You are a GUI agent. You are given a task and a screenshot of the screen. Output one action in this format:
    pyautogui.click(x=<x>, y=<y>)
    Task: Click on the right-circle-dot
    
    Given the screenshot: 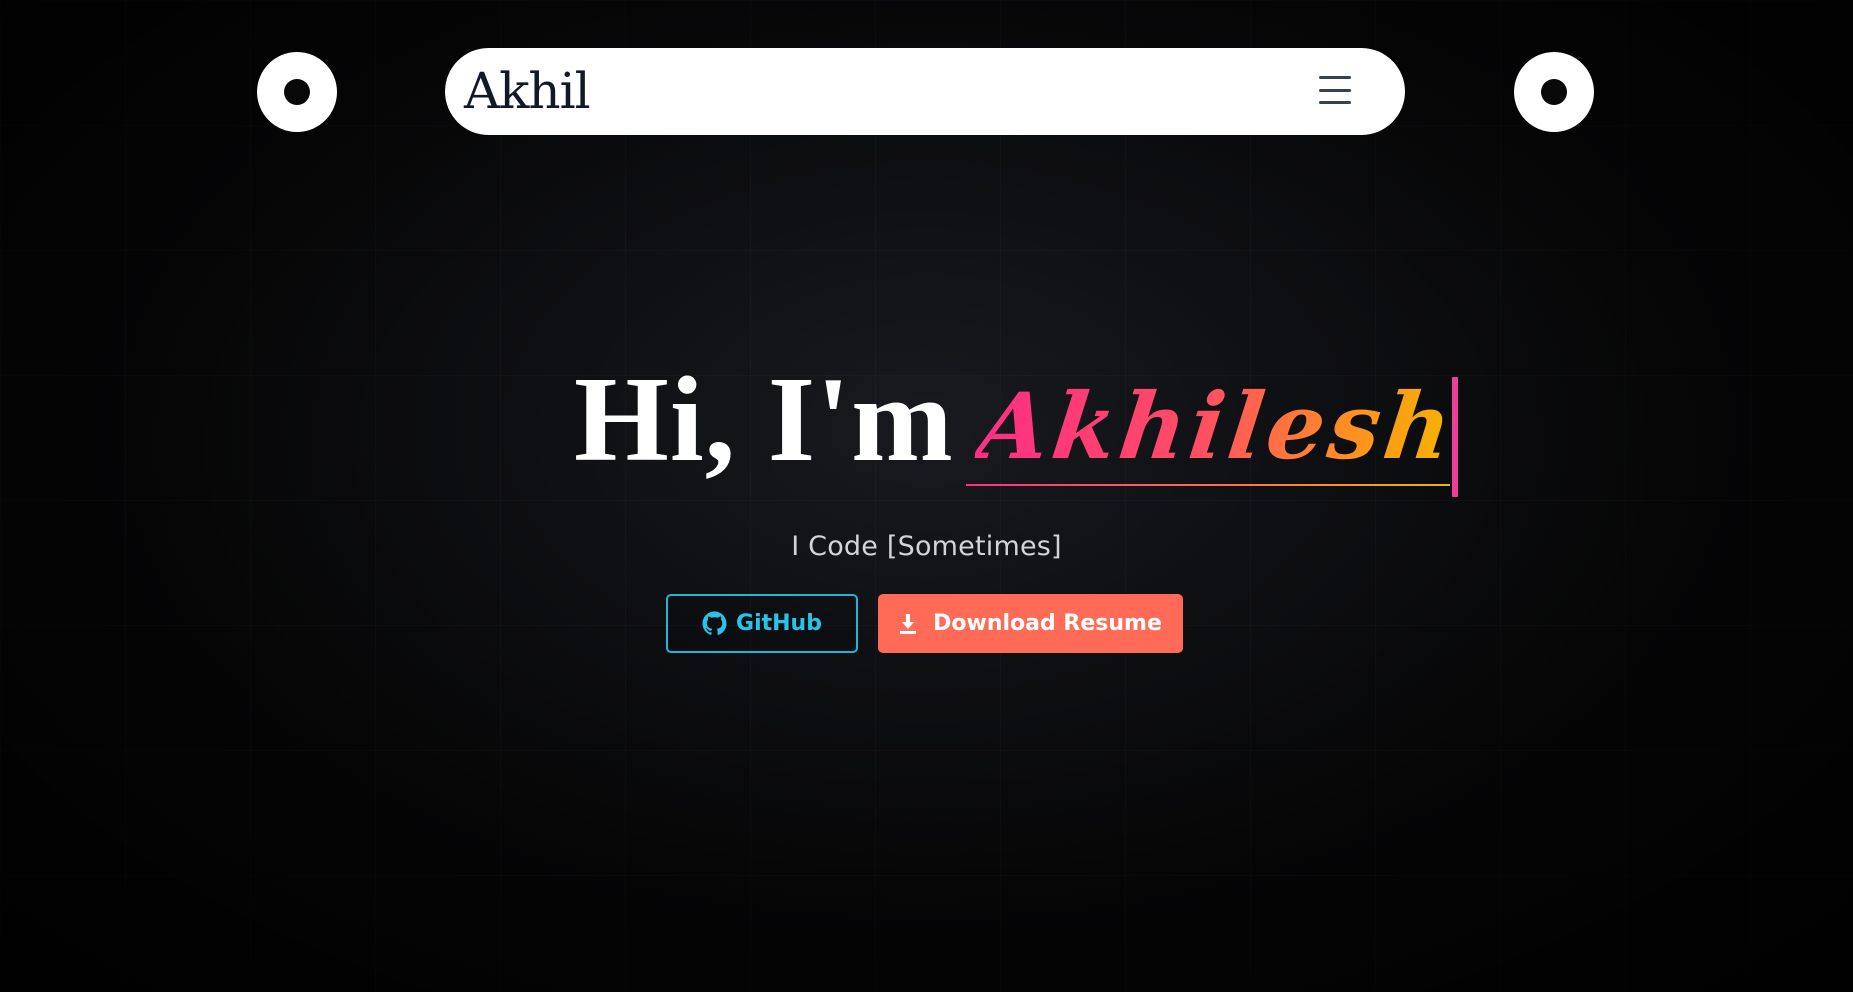 What is the action you would take?
    pyautogui.click(x=1554, y=92)
    